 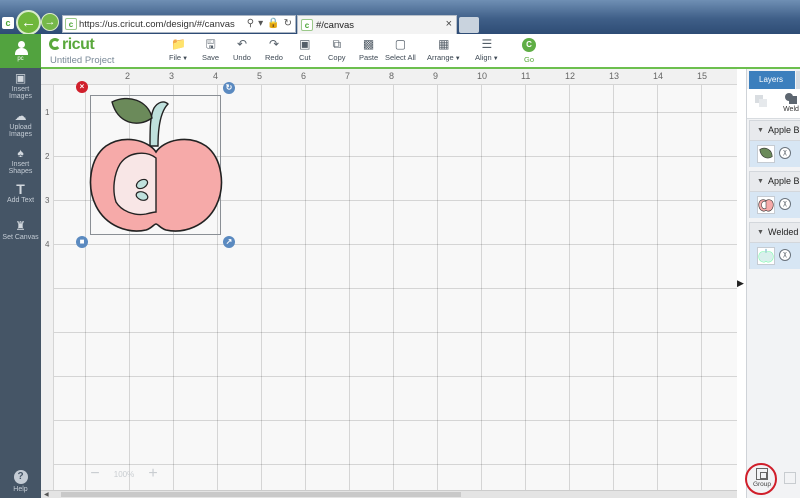 I want to click on file-menu-button: 📁 File▼, so click(x=178, y=50).